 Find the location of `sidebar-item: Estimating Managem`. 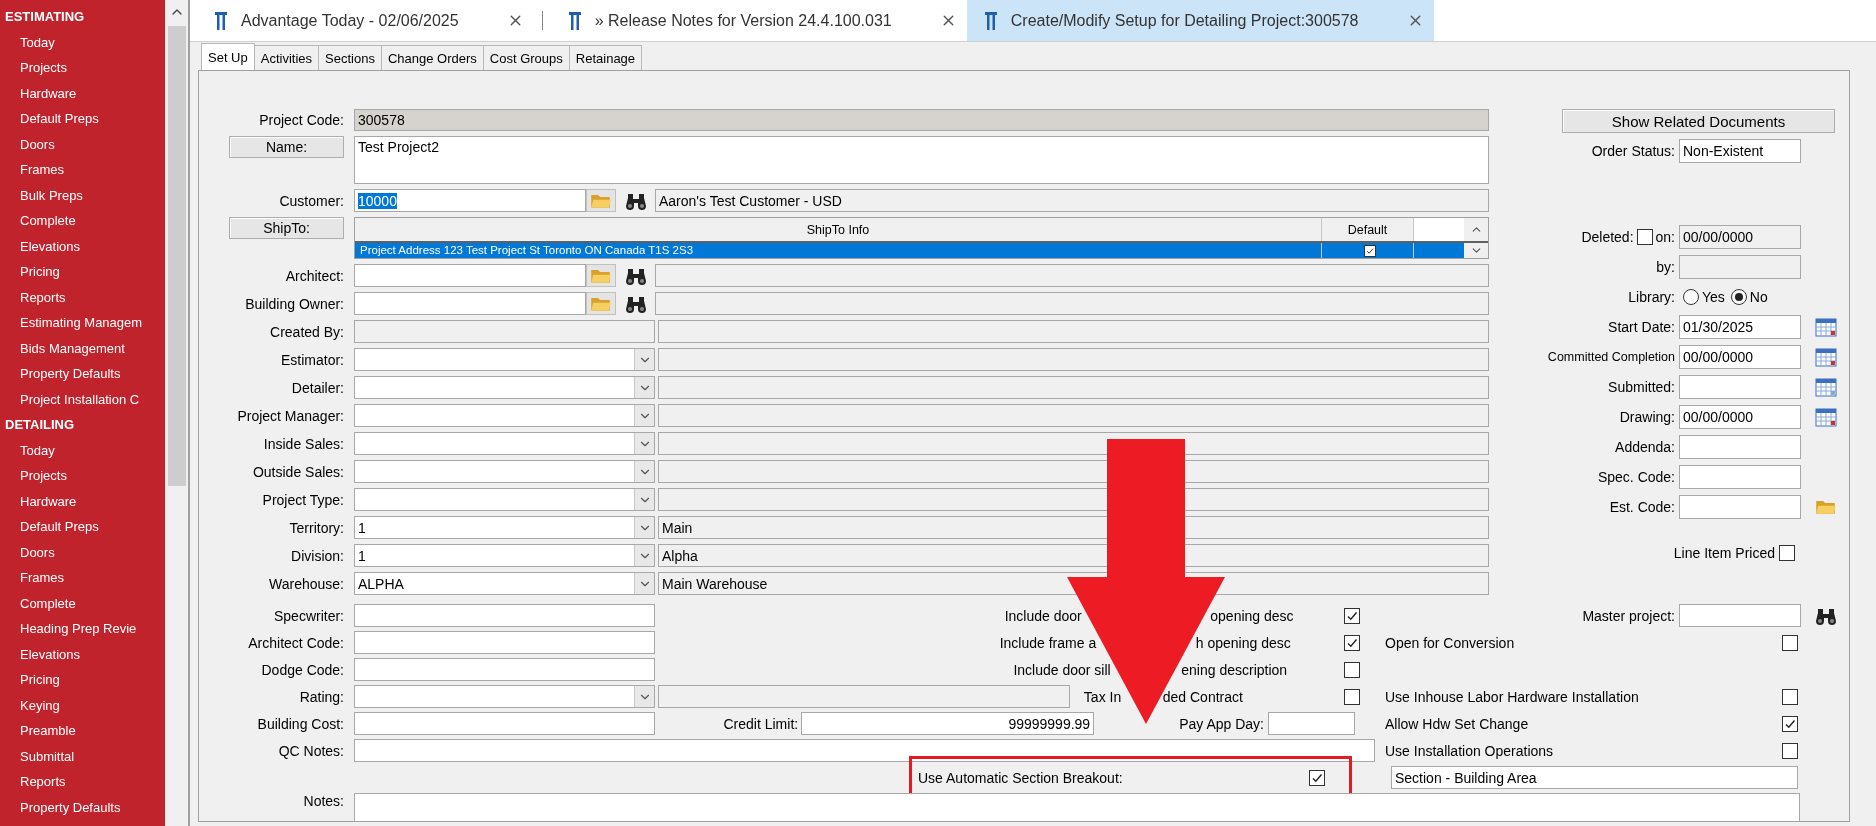

sidebar-item: Estimating Managem is located at coordinates (82, 323).